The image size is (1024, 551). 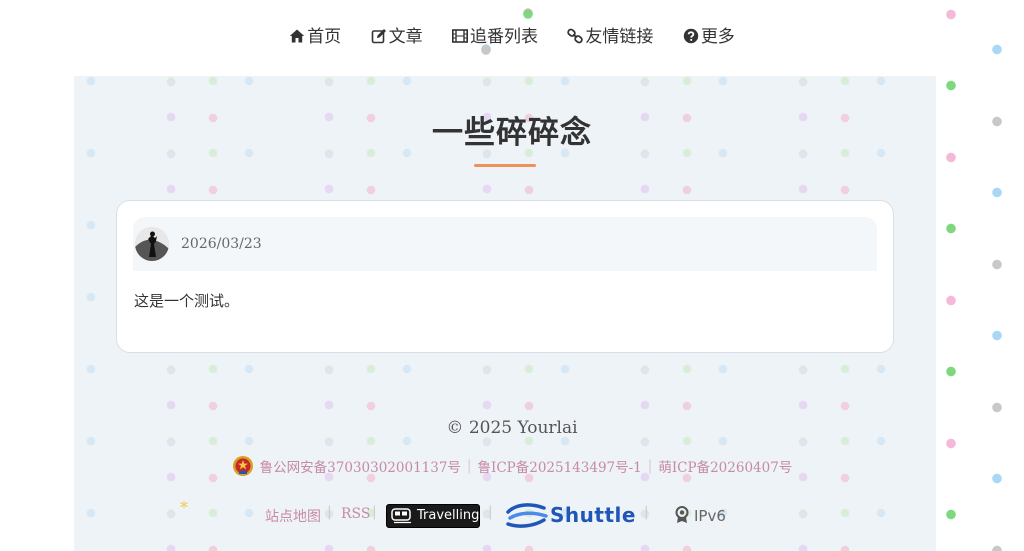 I want to click on film-icon, so click(x=460, y=36).